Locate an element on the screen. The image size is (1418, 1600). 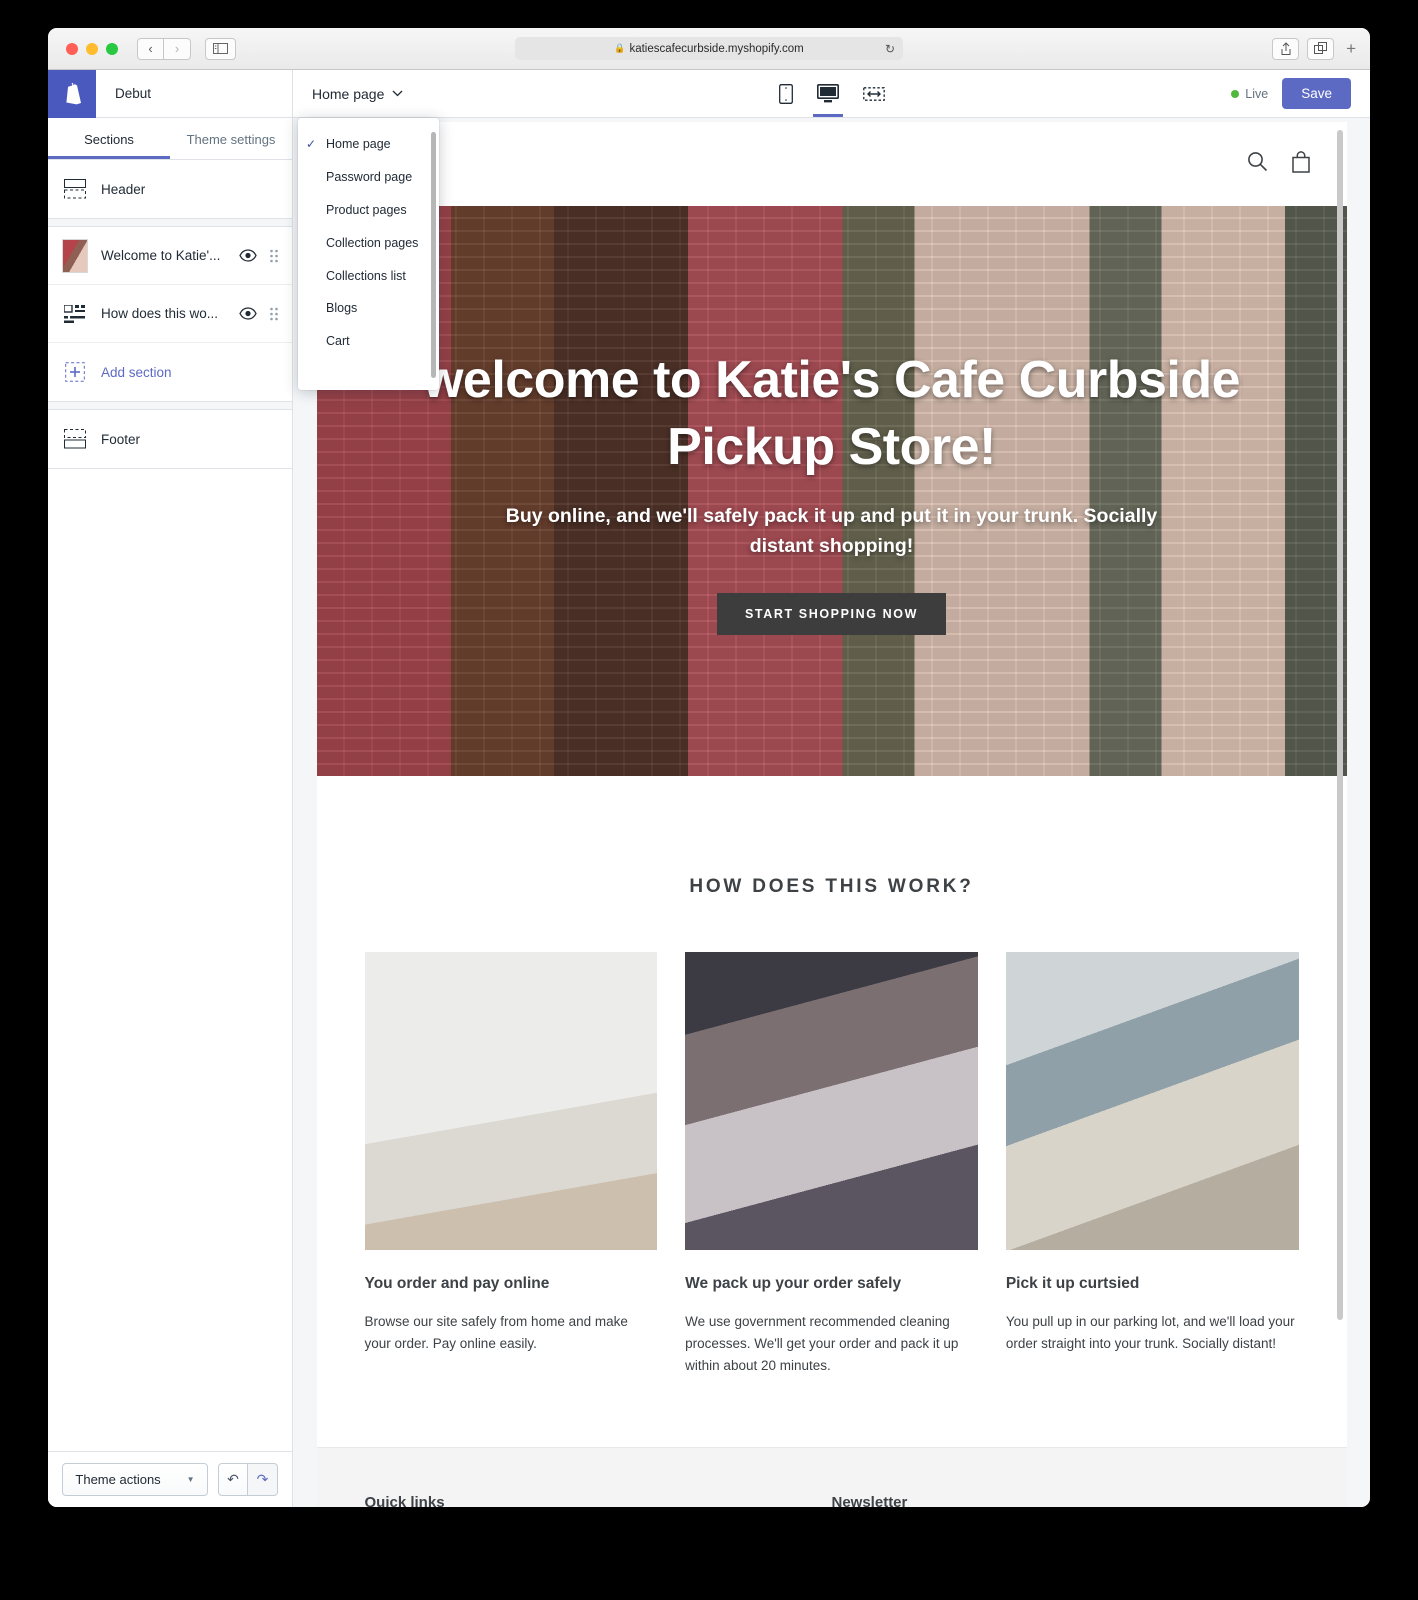
chevron-down-icon: ▼ is located at coordinates (190, 1479).